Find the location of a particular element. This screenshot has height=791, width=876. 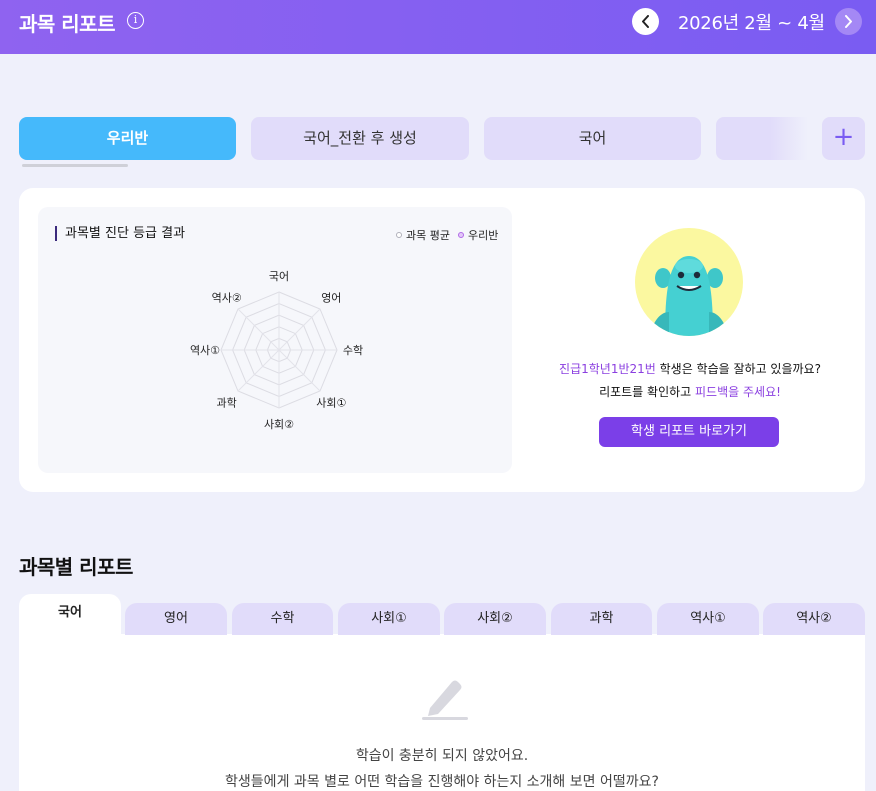

feedback-prefix: 리포트를 확인하고 is located at coordinates (647, 392).